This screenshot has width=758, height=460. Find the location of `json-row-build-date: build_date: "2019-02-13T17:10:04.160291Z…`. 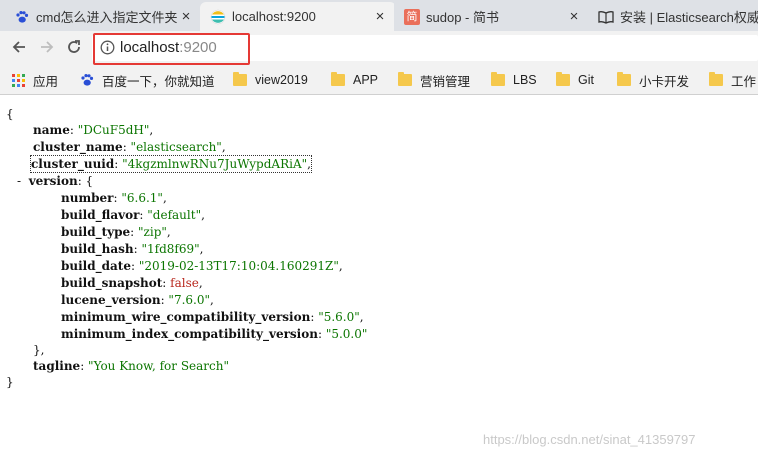

json-row-build-date: build_date: "2019-02-13T17:10:04.160291Z… is located at coordinates (202, 266).